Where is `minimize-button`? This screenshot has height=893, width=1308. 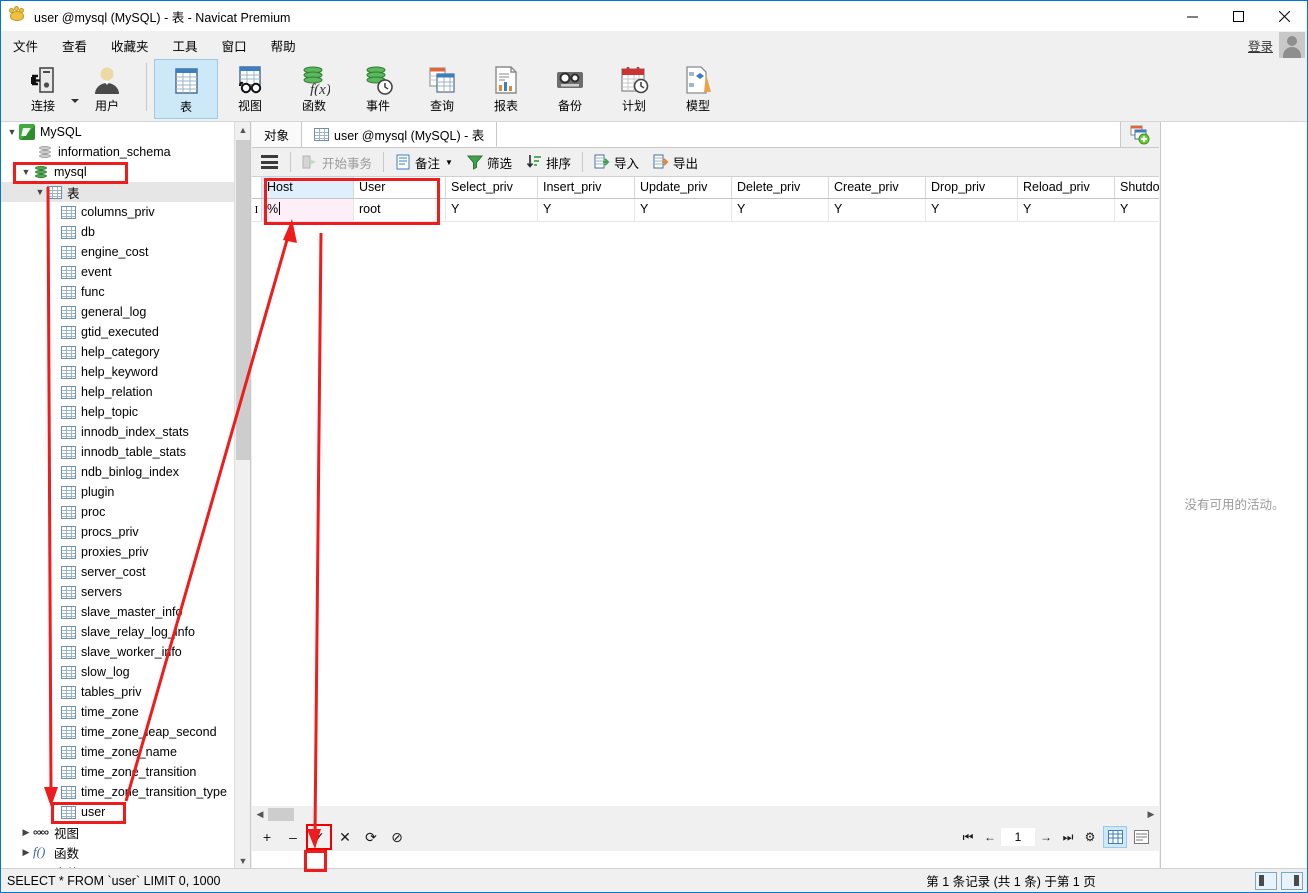
minimize-button is located at coordinates (1192, 16).